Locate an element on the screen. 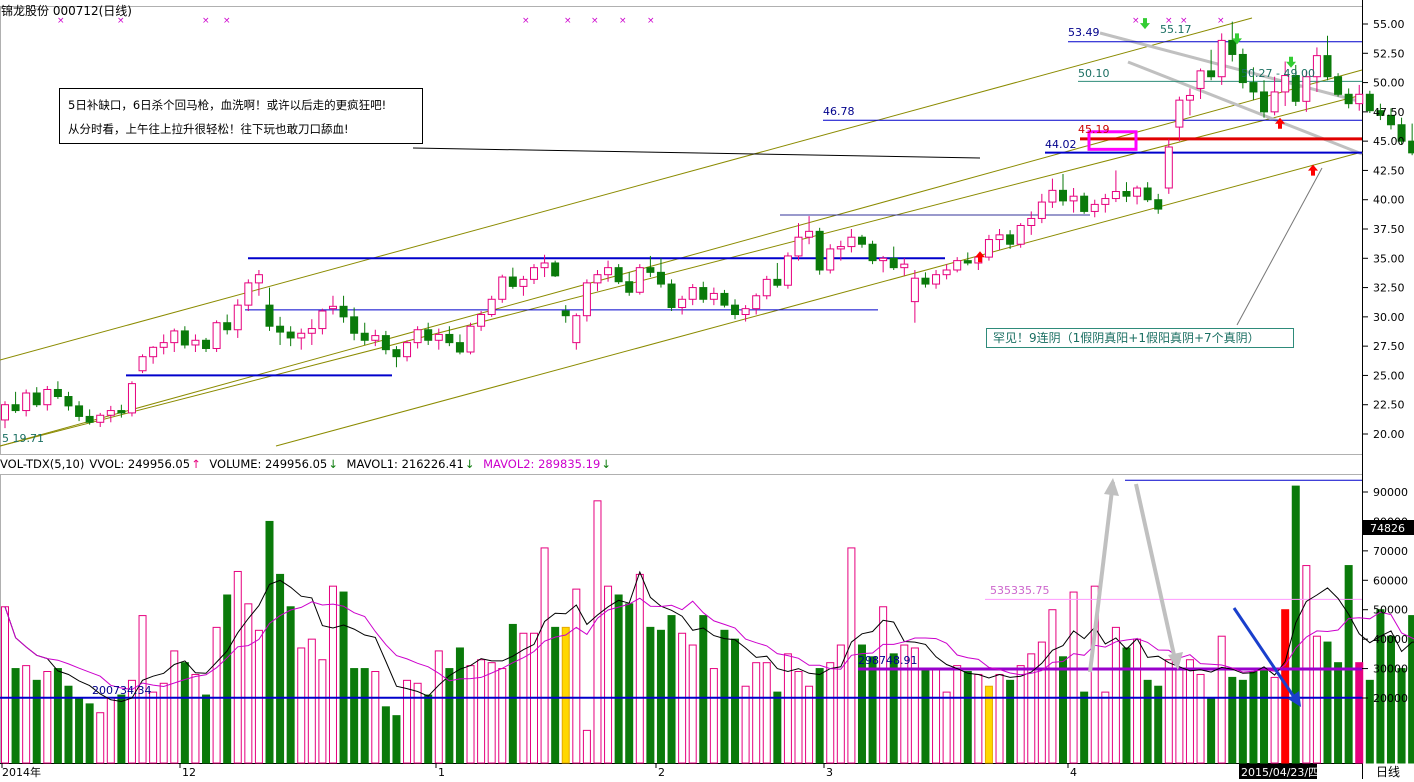  date-x-axis: 2014年121234 is located at coordinates (539, 771).